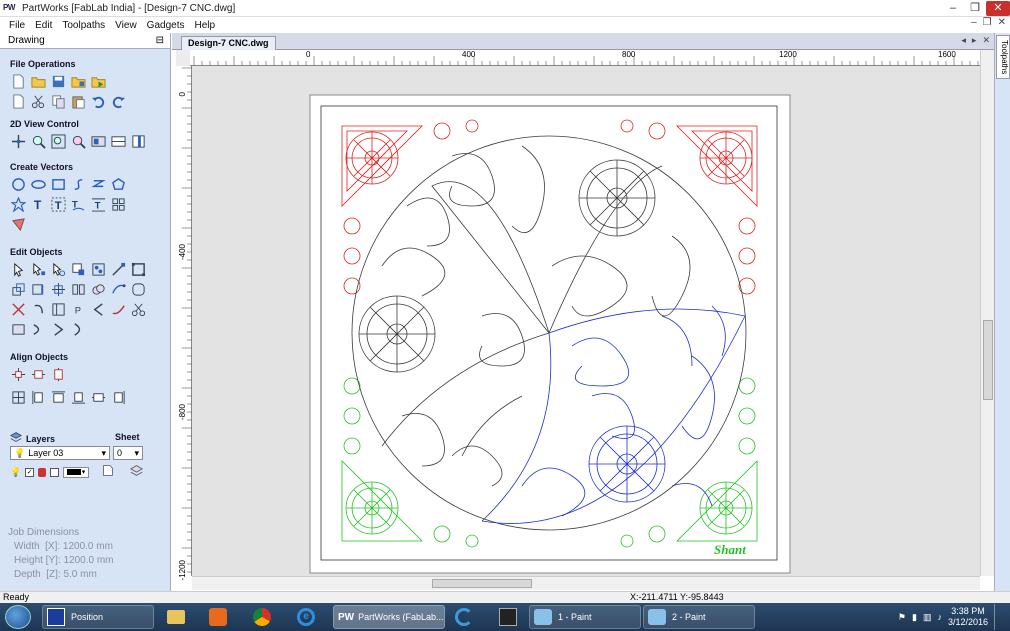 Image resolution: width=1010 pixels, height=631 pixels. Describe the element at coordinates (118, 184) in the screenshot. I see `polygon-icon` at that location.